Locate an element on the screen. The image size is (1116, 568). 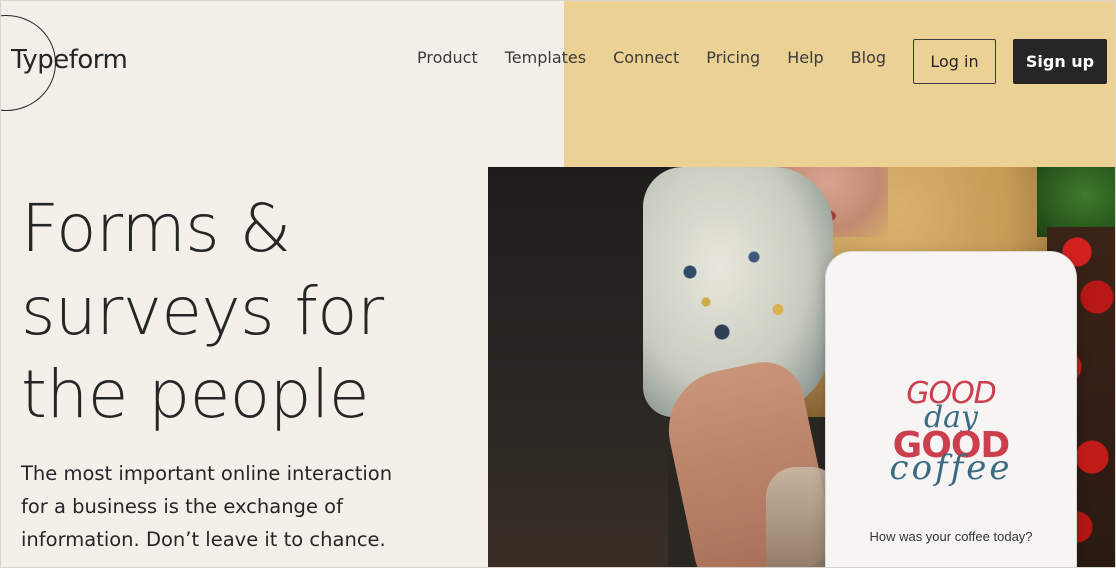
hero-subcopy-line: information. Don’t leave it to chance. is located at coordinates (203, 539).